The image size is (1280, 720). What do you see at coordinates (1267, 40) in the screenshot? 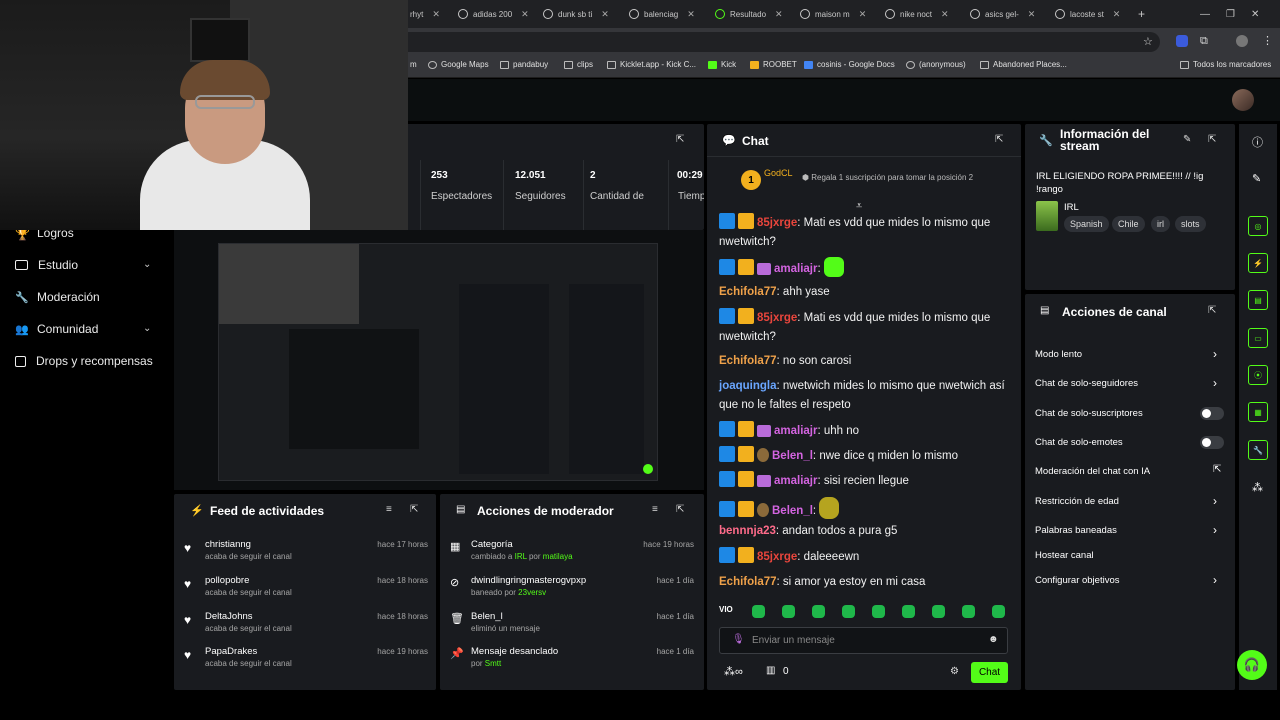
I see `menu-icon: ⋮` at bounding box center [1267, 40].